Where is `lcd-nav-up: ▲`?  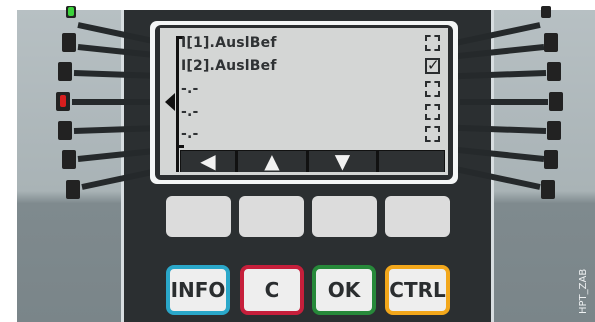 lcd-nav-up: ▲ is located at coordinates (272, 161).